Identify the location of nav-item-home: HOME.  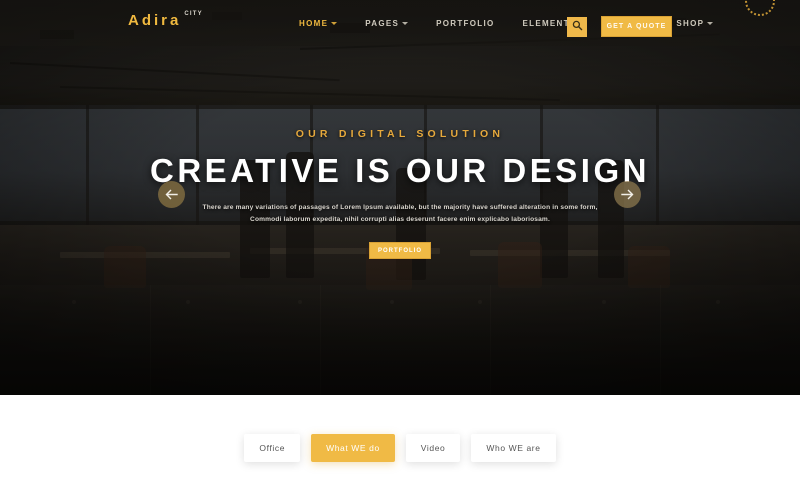
(318, 23).